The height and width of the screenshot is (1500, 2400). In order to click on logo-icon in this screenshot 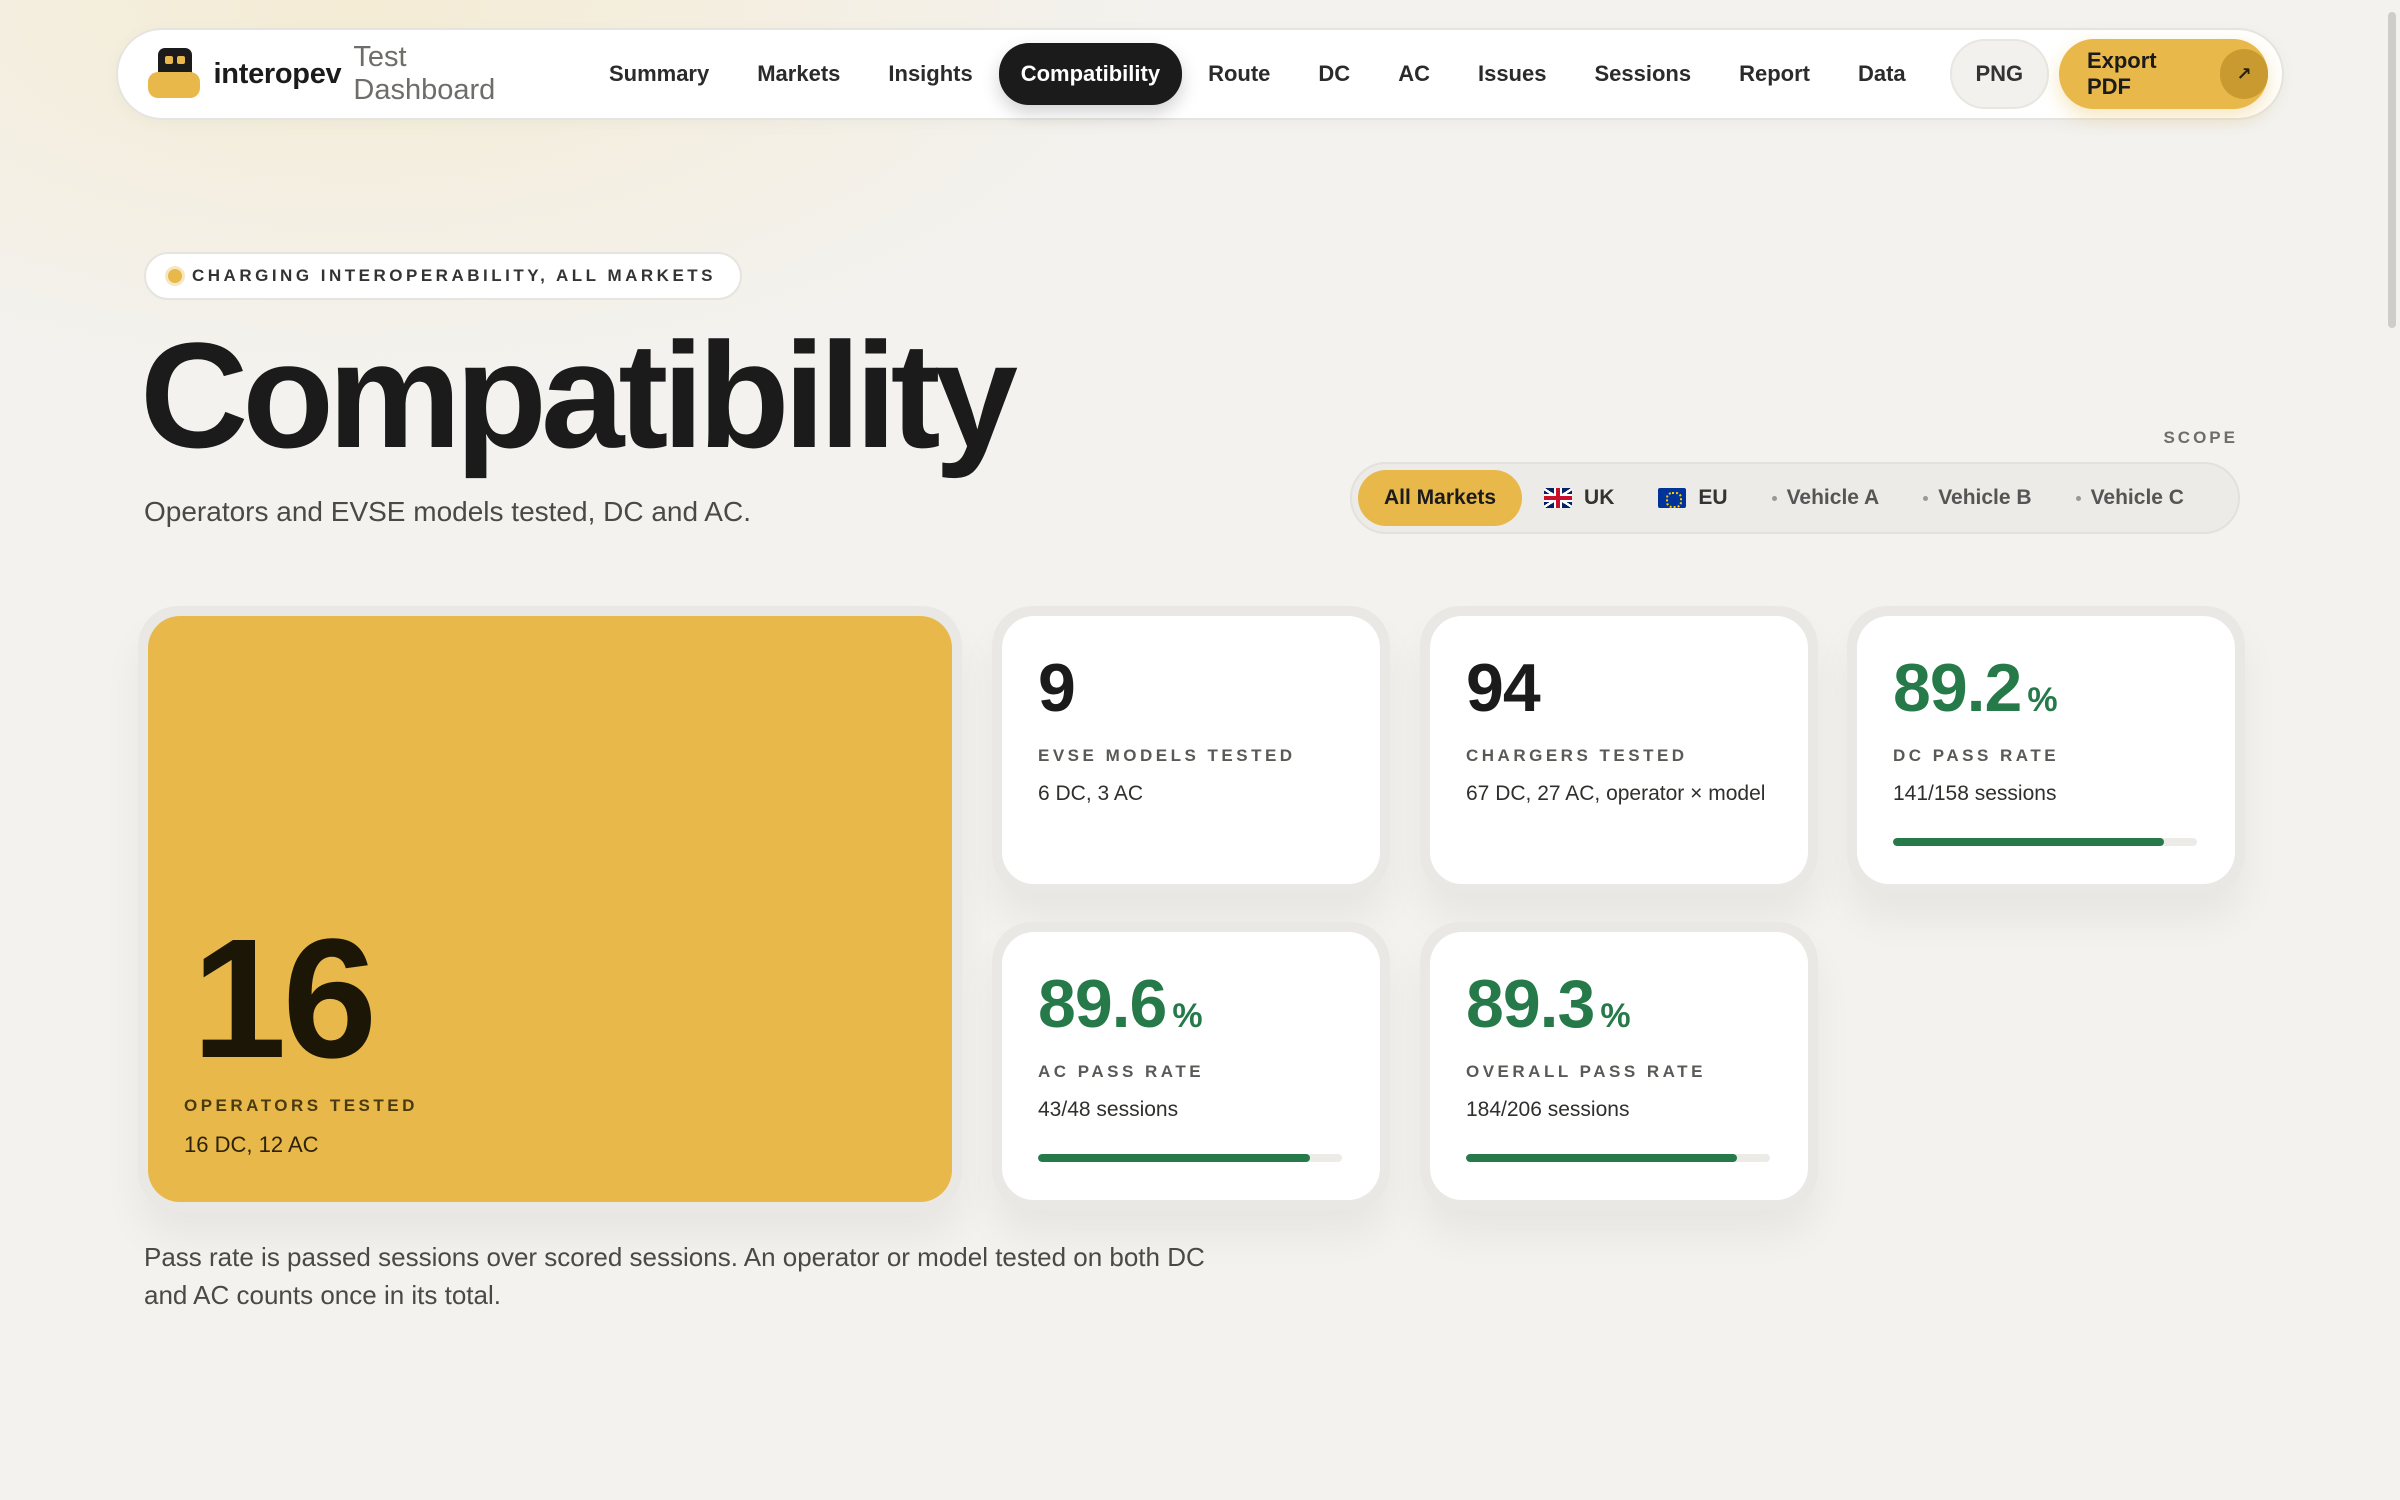, I will do `click(174, 74)`.